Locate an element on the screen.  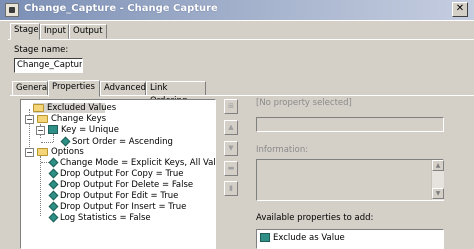
tree-item-options: Options is located at coordinates (60, 152).